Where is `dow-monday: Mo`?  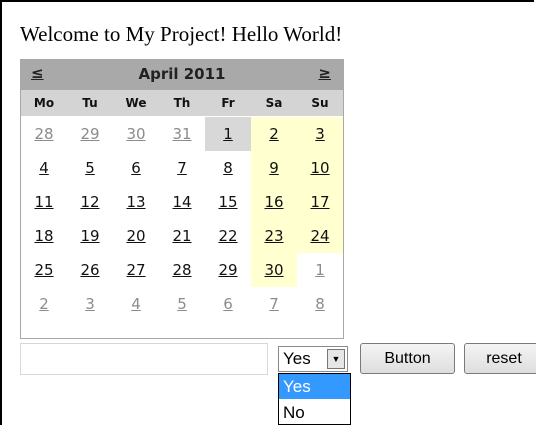
dow-monday: Mo is located at coordinates (44, 103).